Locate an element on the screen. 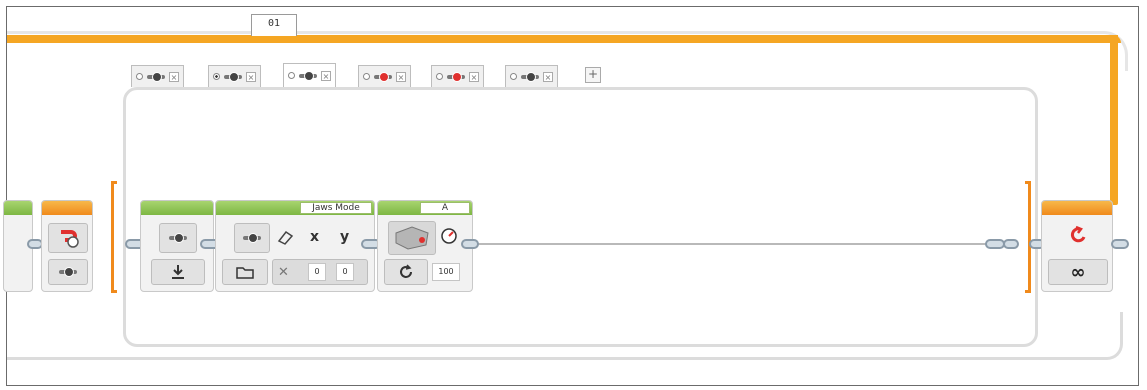 This screenshot has height=390, width=1147. loop-end-icon-area is located at coordinates (1078, 235).